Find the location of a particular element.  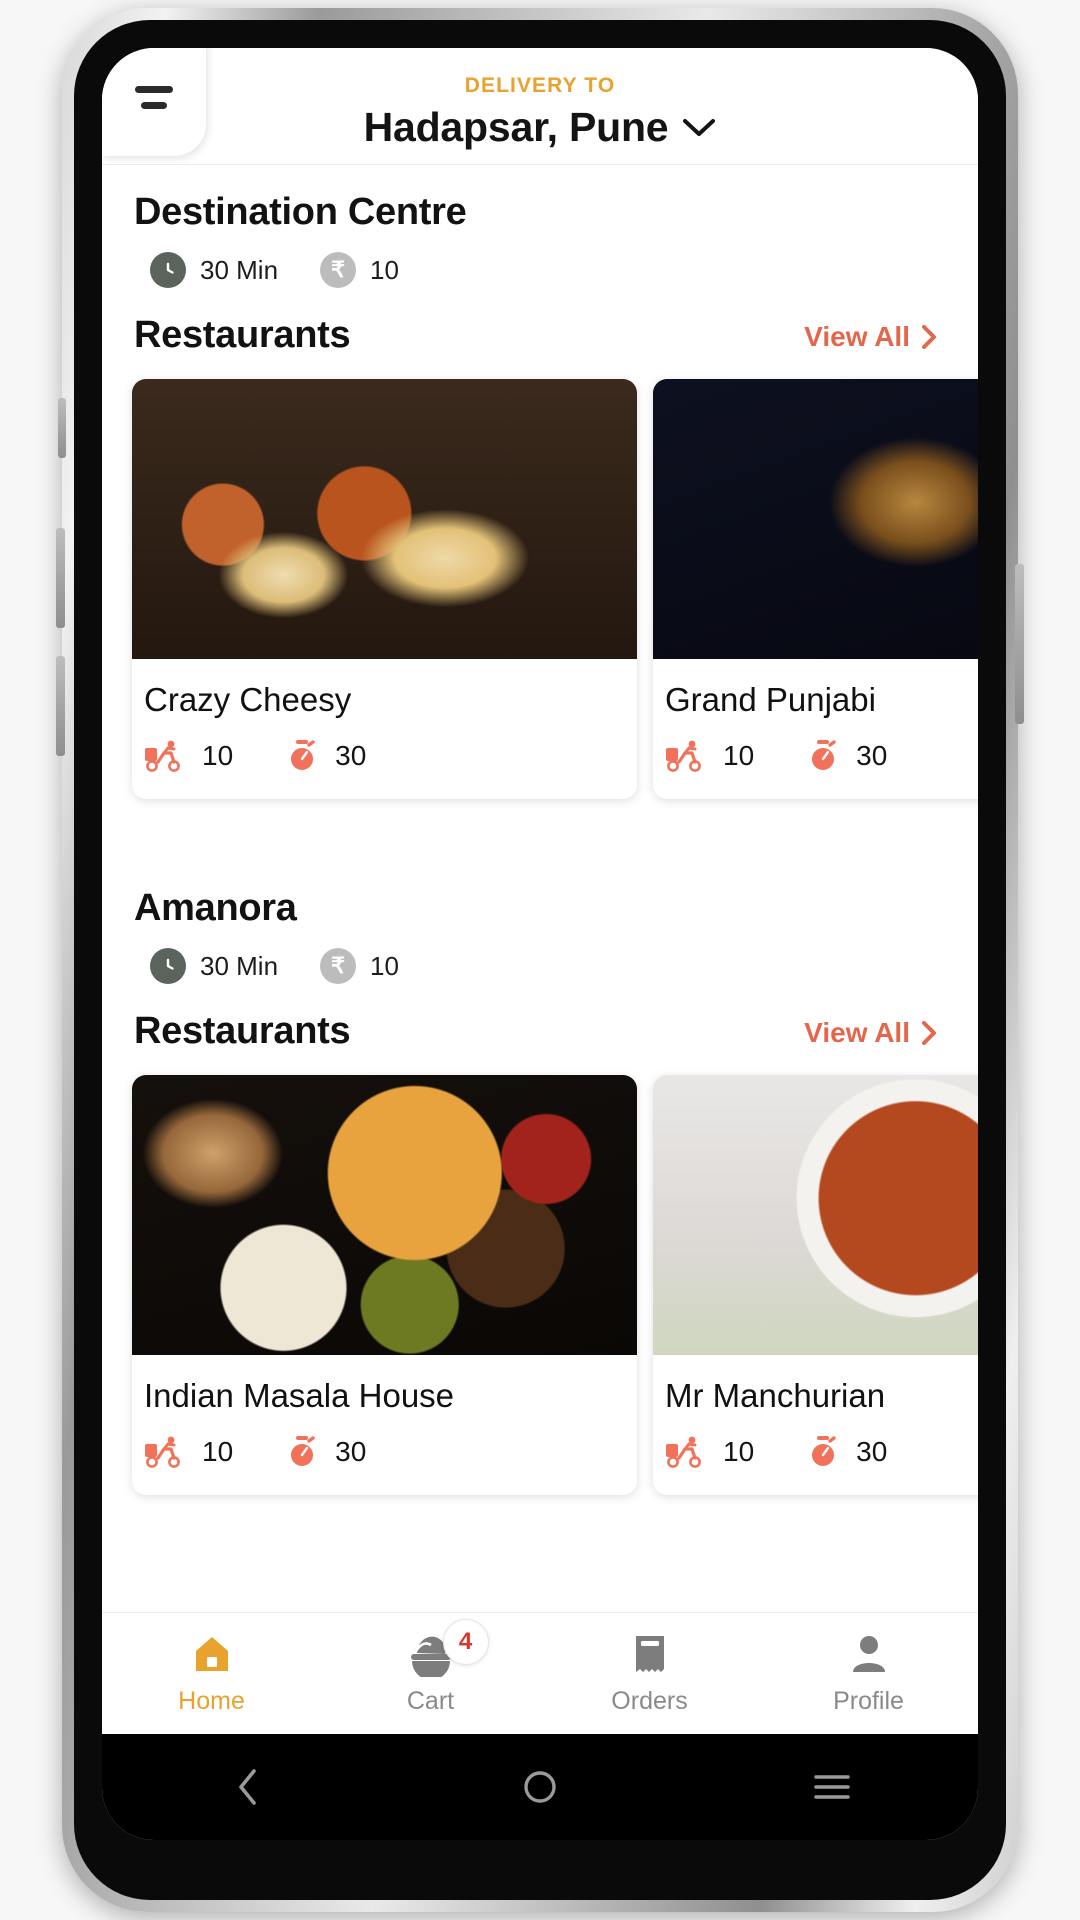

nav-item-home: Home is located at coordinates (211, 1673).